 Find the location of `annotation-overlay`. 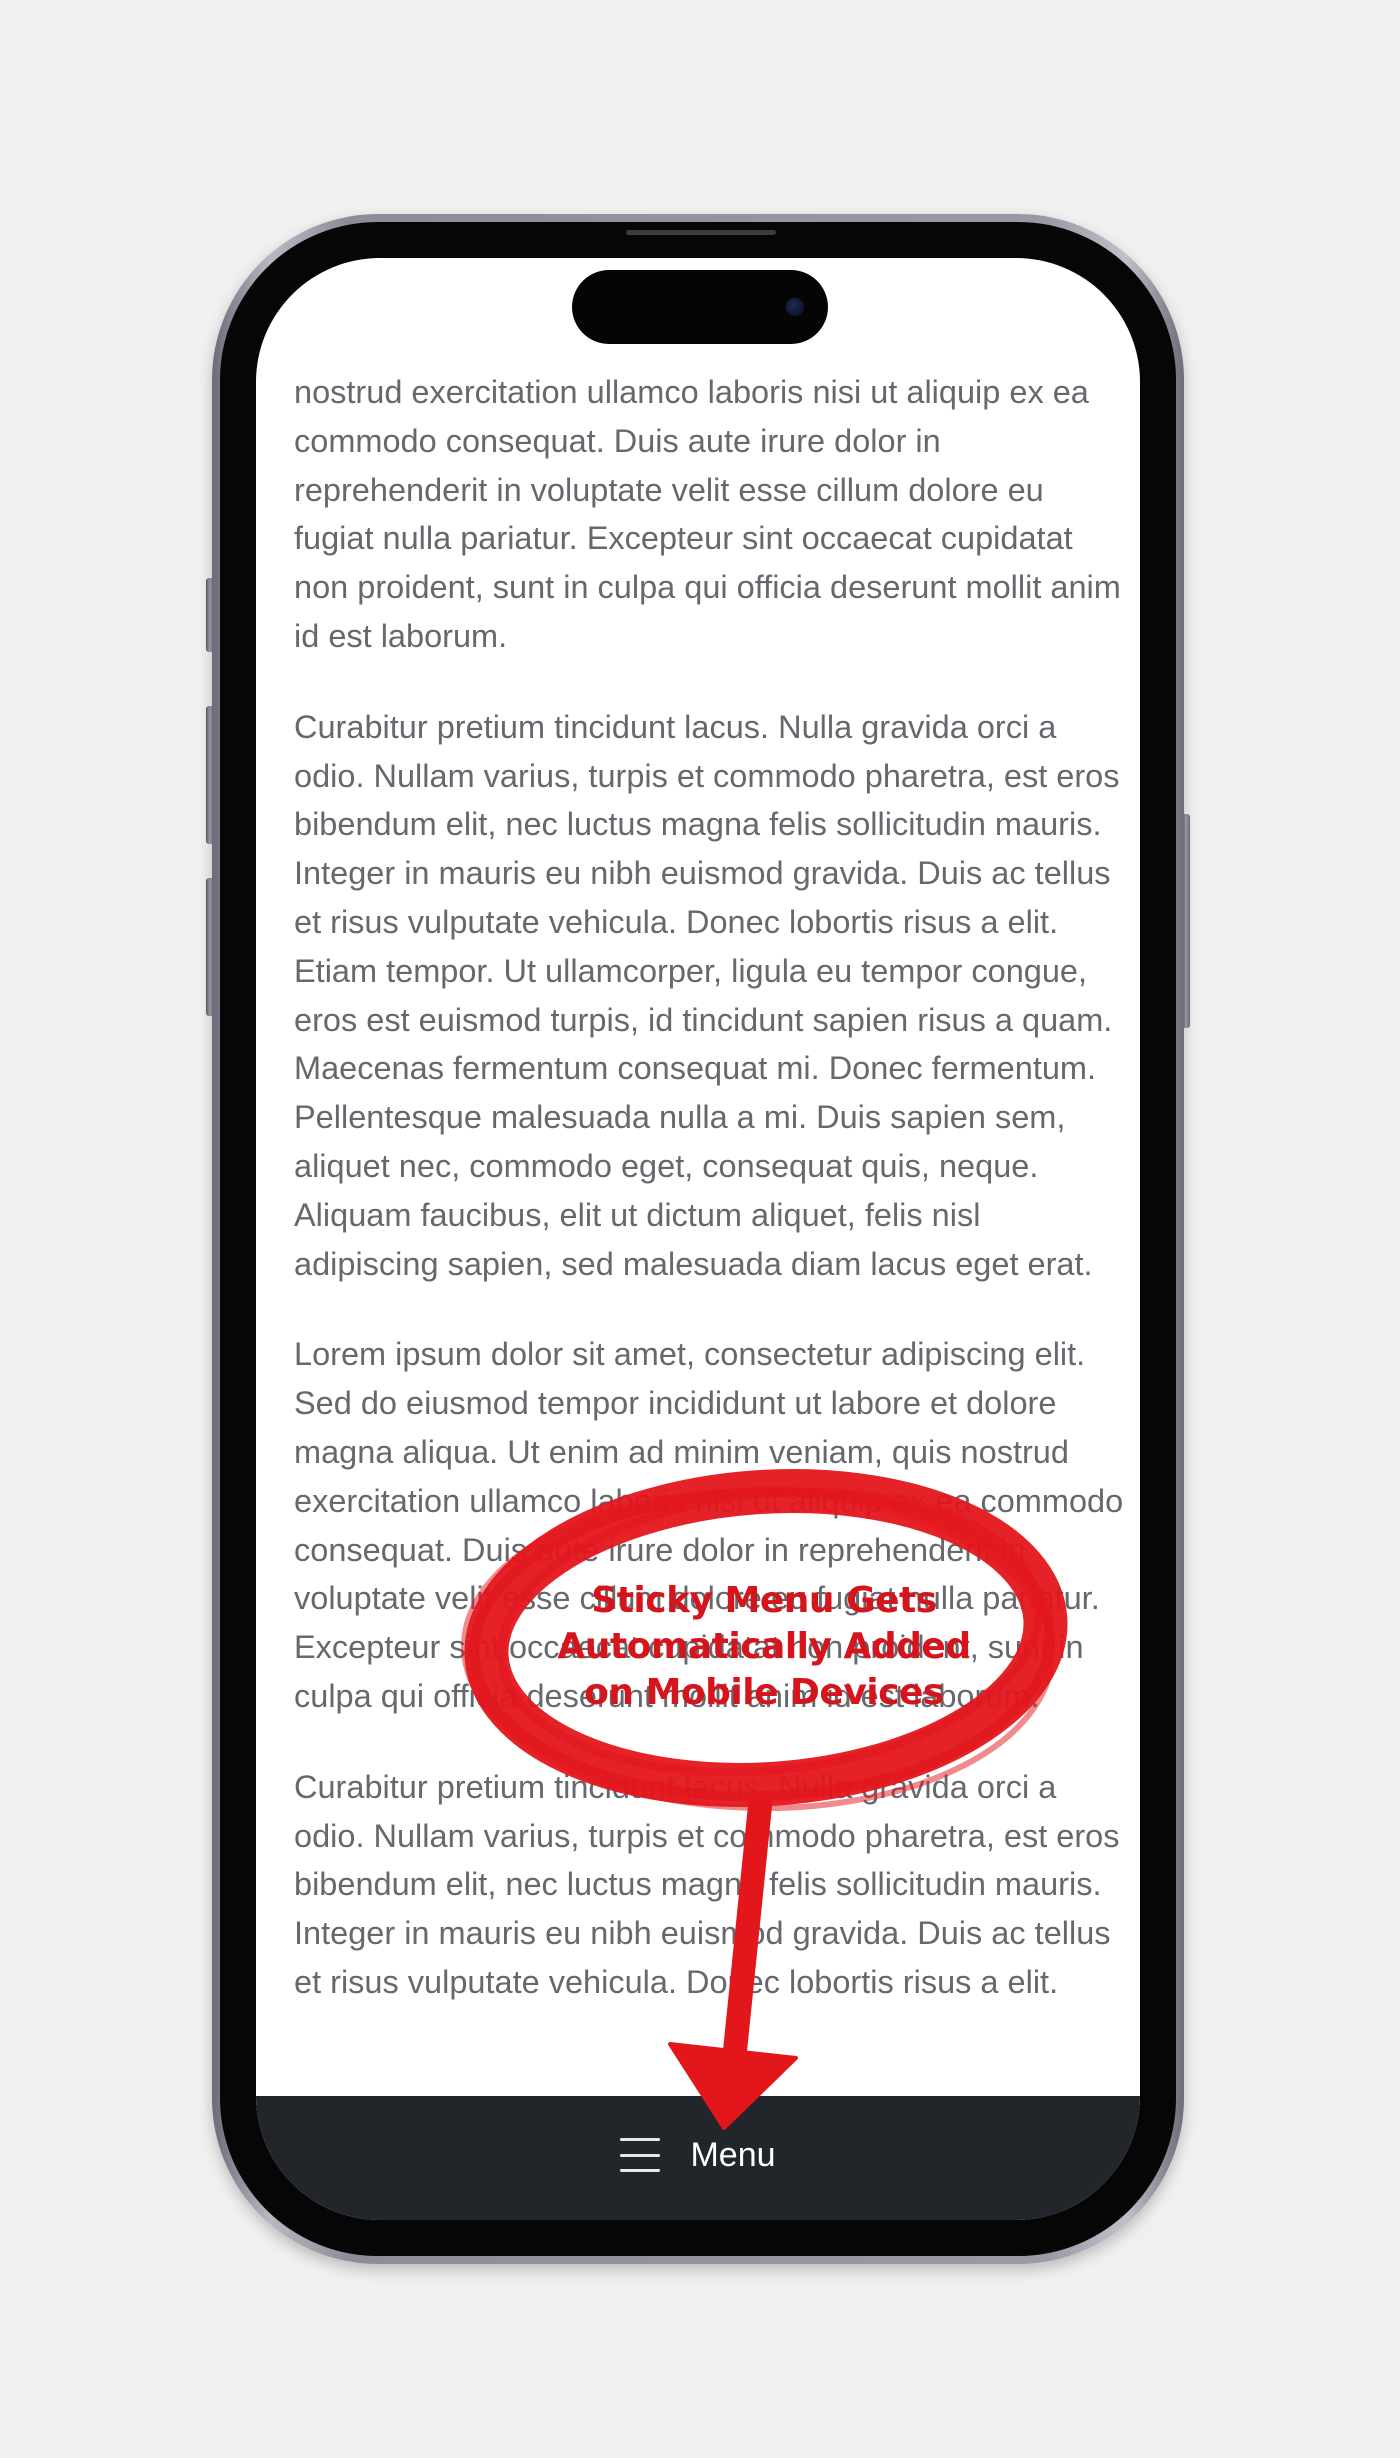

annotation-overlay is located at coordinates (764, 1799).